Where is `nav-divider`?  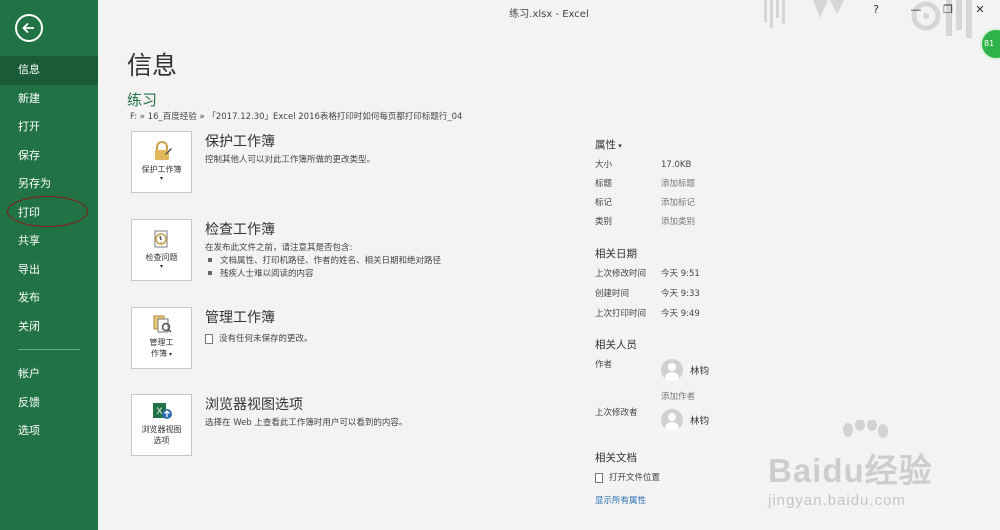
nav-divider is located at coordinates (49, 349).